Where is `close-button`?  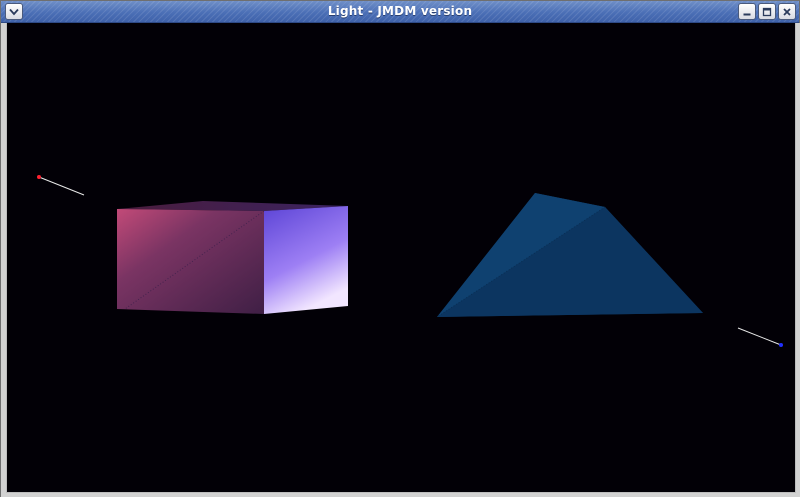 close-button is located at coordinates (787, 11).